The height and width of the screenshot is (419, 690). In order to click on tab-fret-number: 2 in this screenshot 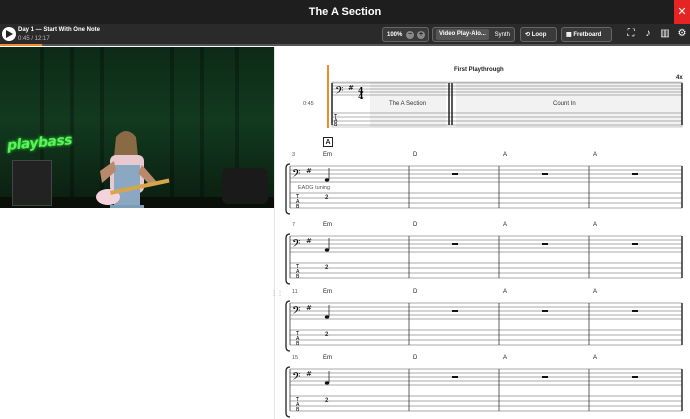, I will do `click(327, 401)`.